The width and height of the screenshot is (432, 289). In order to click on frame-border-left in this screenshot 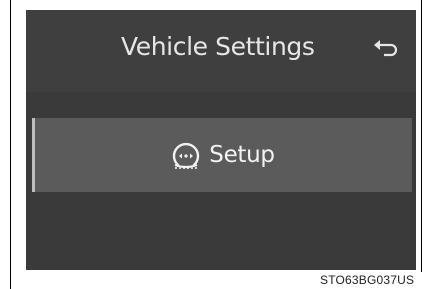, I will do `click(10, 144)`.